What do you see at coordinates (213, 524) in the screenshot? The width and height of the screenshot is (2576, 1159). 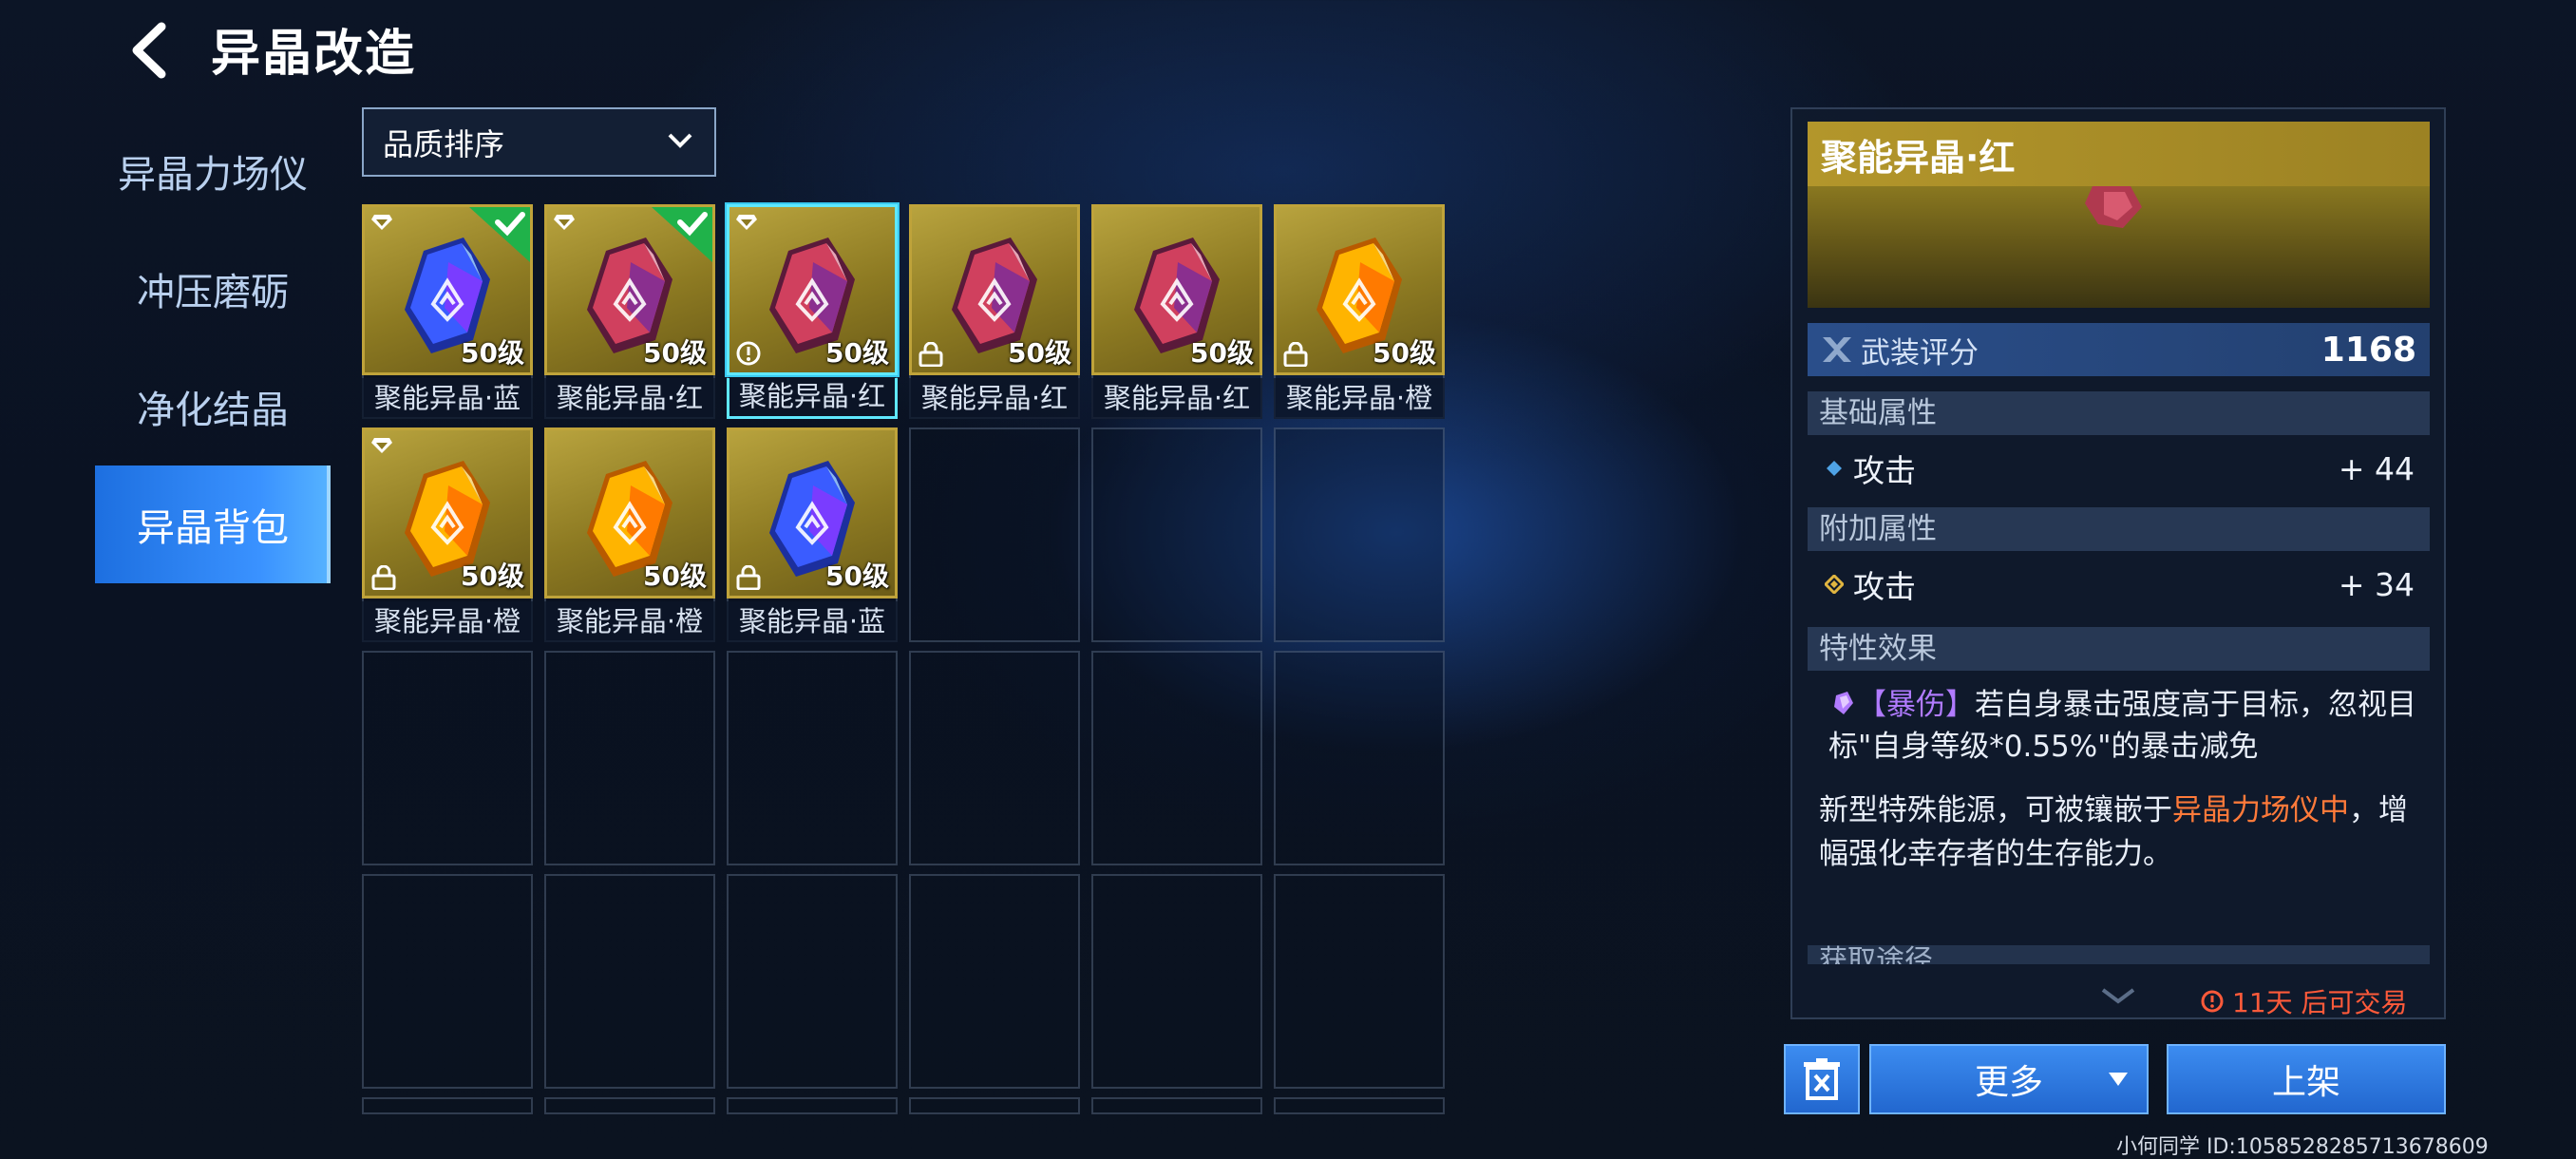 I see `sidebar-item-crystal-bag: 异晶背包` at bounding box center [213, 524].